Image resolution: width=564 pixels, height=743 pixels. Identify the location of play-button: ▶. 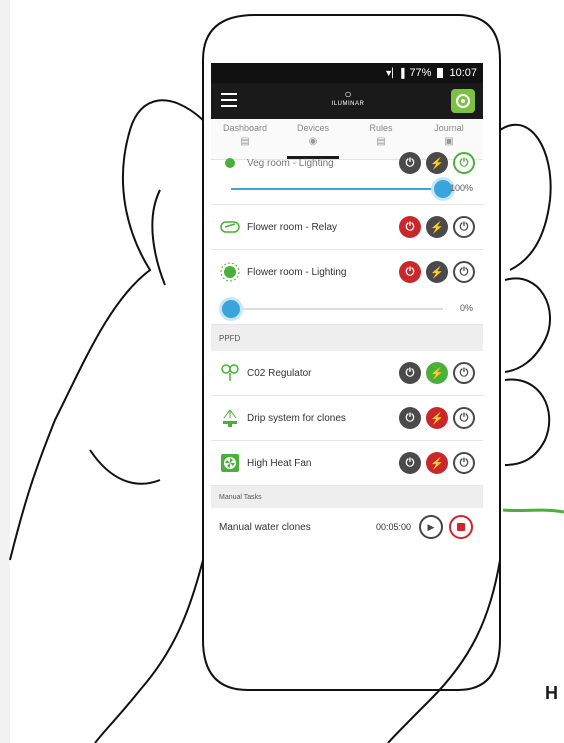
(431, 527).